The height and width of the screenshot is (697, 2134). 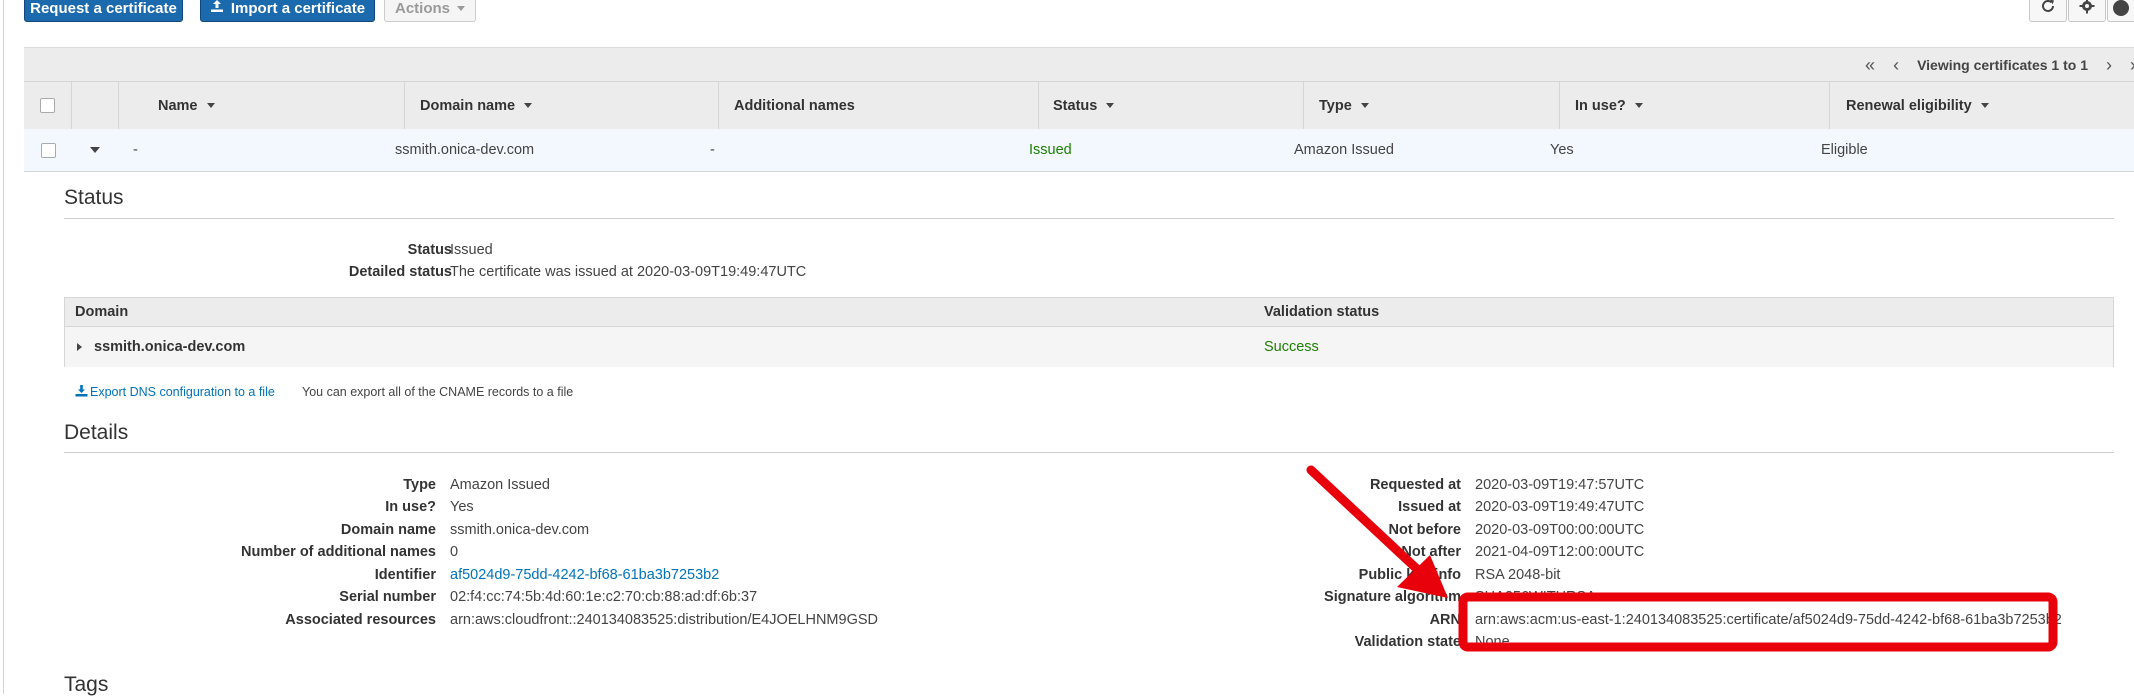 I want to click on caret-right-icon, so click(x=79, y=347).